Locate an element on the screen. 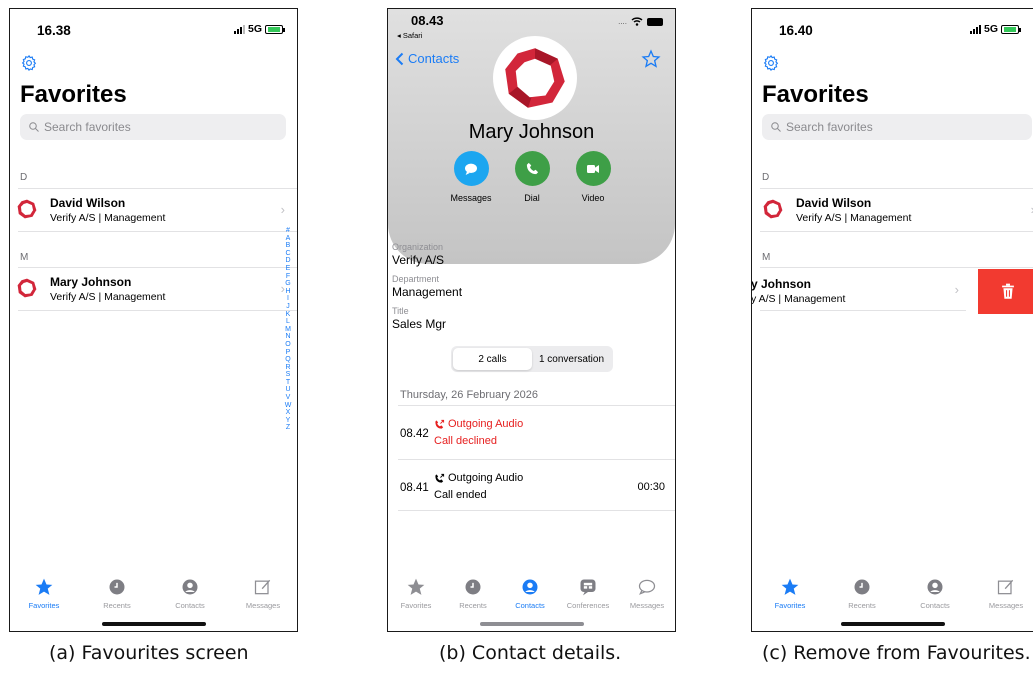  segment-conversations: 1 conversation is located at coordinates (571, 359).